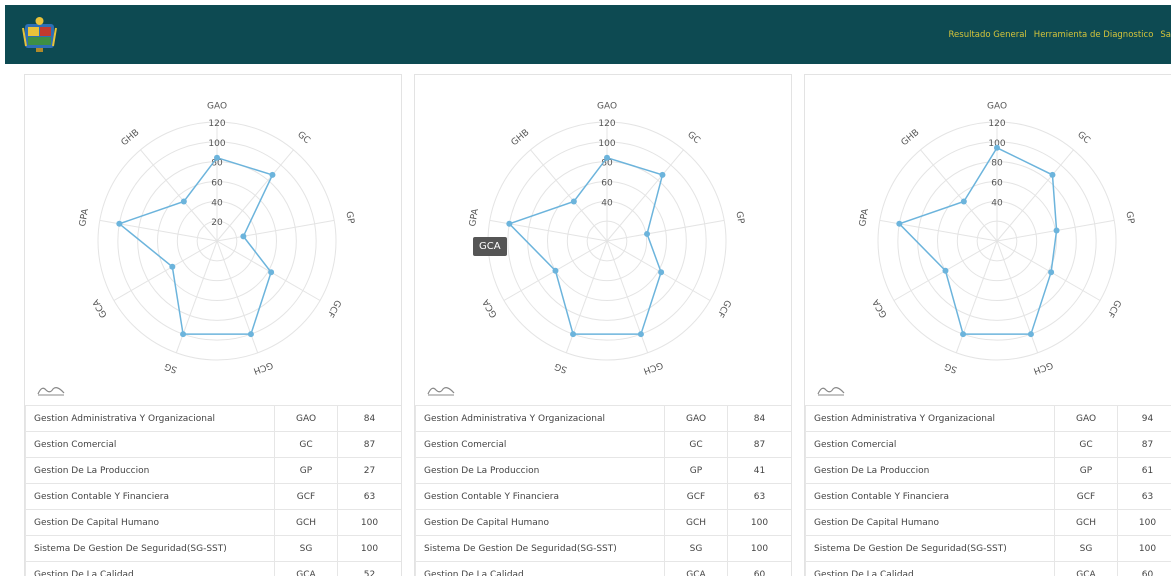  Describe the element at coordinates (1144, 419) in the screenshot. I see `row-value: 94` at that location.